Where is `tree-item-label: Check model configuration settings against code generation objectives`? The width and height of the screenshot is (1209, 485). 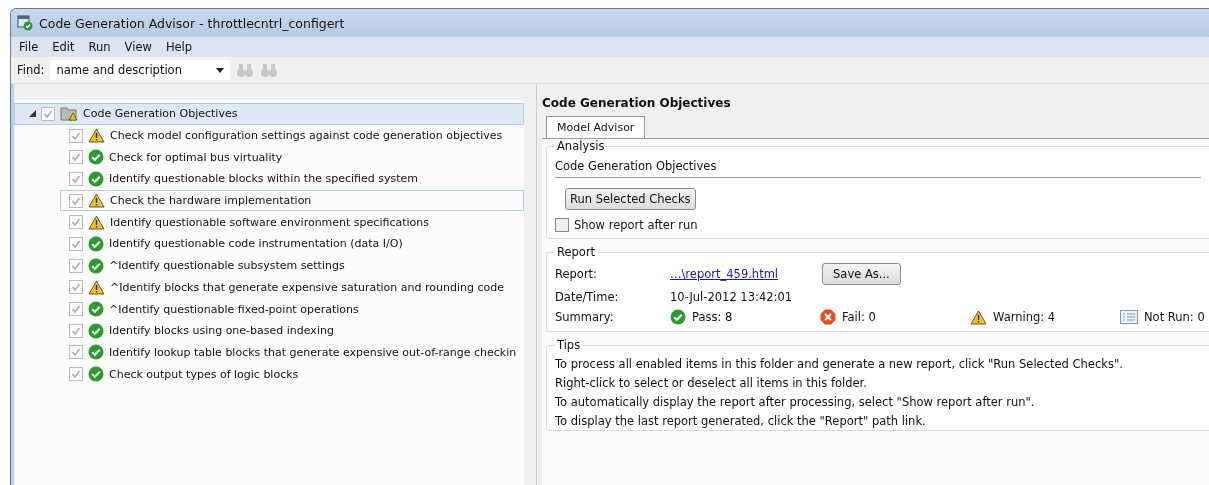 tree-item-label: Check model configuration settings against code generation objectives is located at coordinates (306, 136).